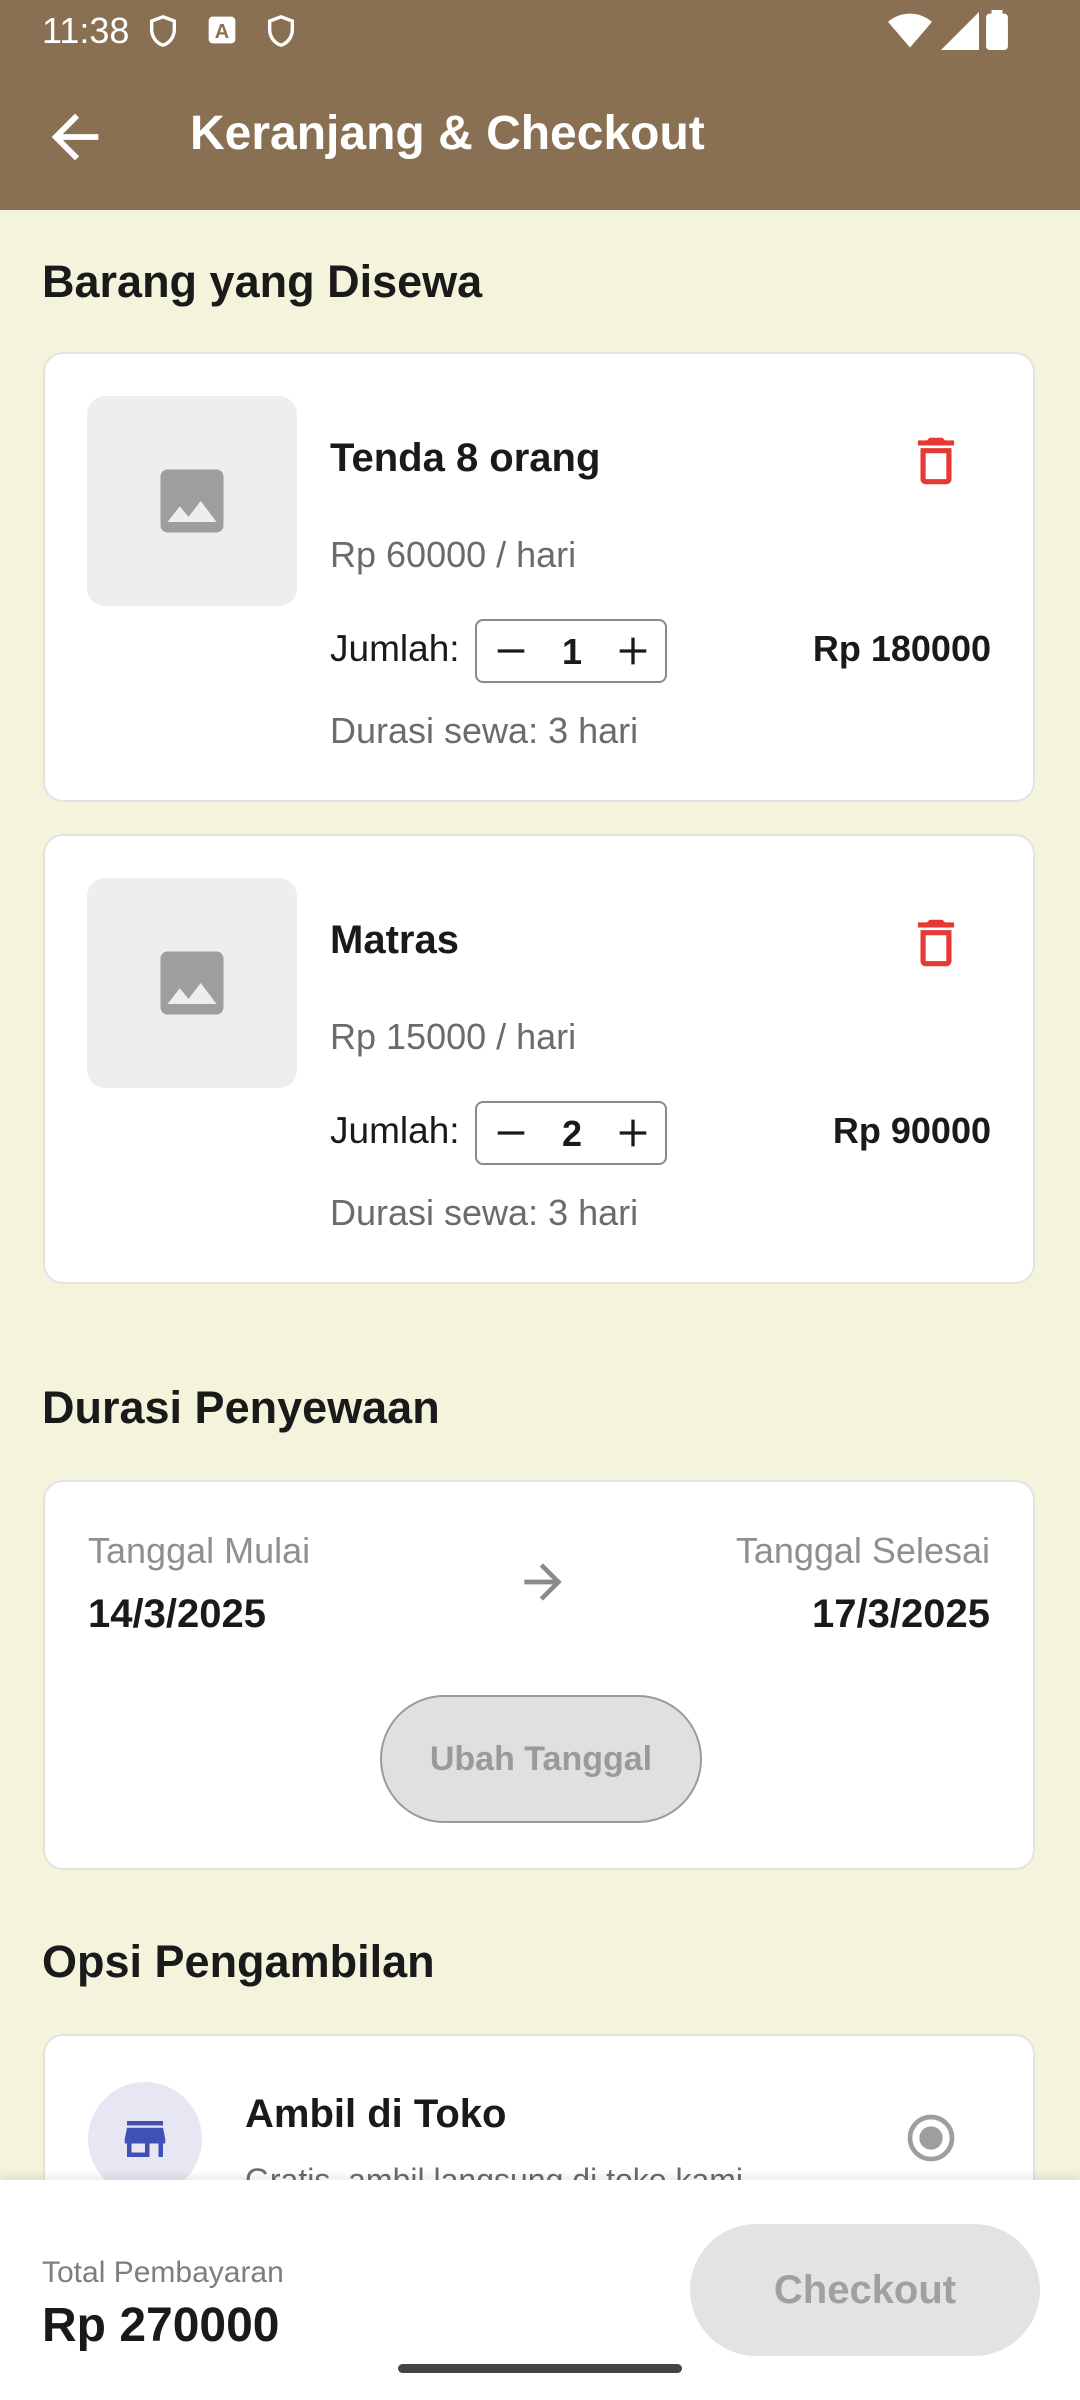  Describe the element at coordinates (177, 1614) in the screenshot. I see `start-date-value: 14/3/2025` at that location.